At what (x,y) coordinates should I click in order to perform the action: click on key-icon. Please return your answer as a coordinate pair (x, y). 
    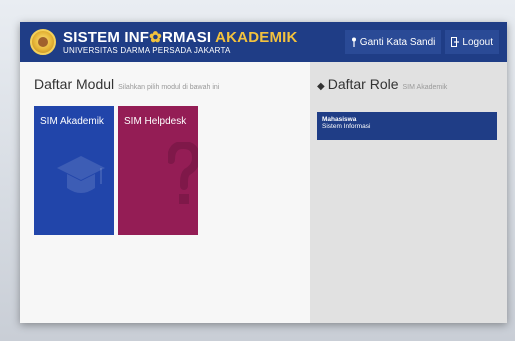
    Looking at the image, I should click on (353, 42).